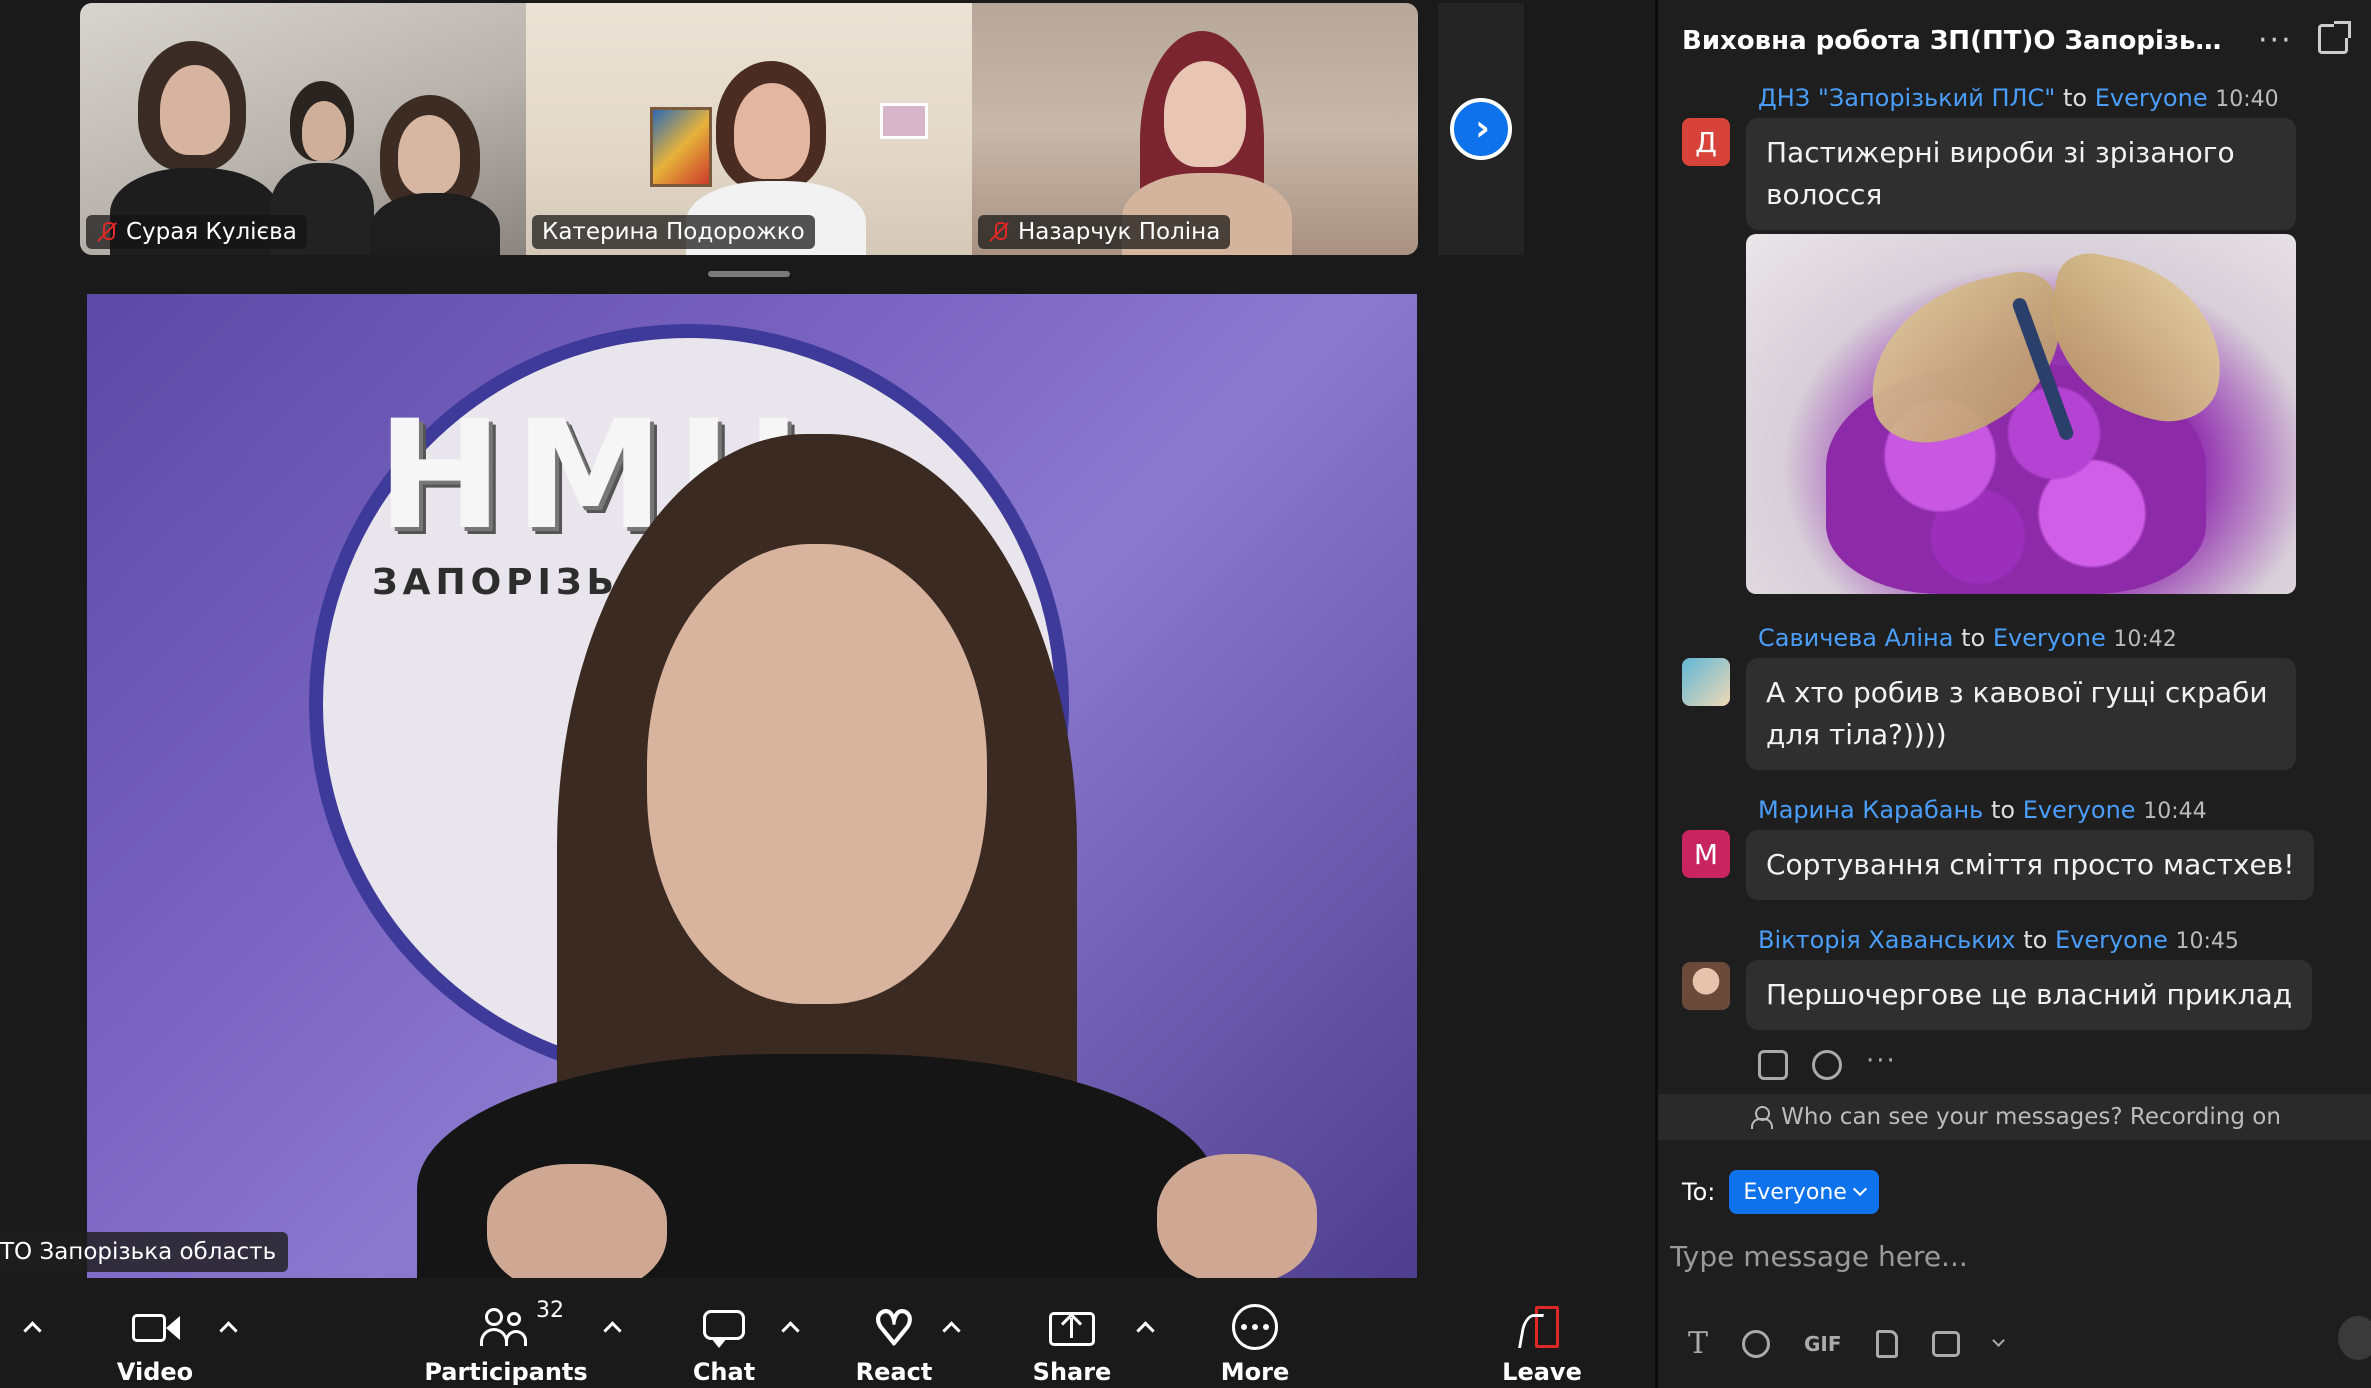 Image resolution: width=2371 pixels, height=1388 pixels. I want to click on message-header: Савичева Аліна to Everyone 10:42, so click(1967, 638).